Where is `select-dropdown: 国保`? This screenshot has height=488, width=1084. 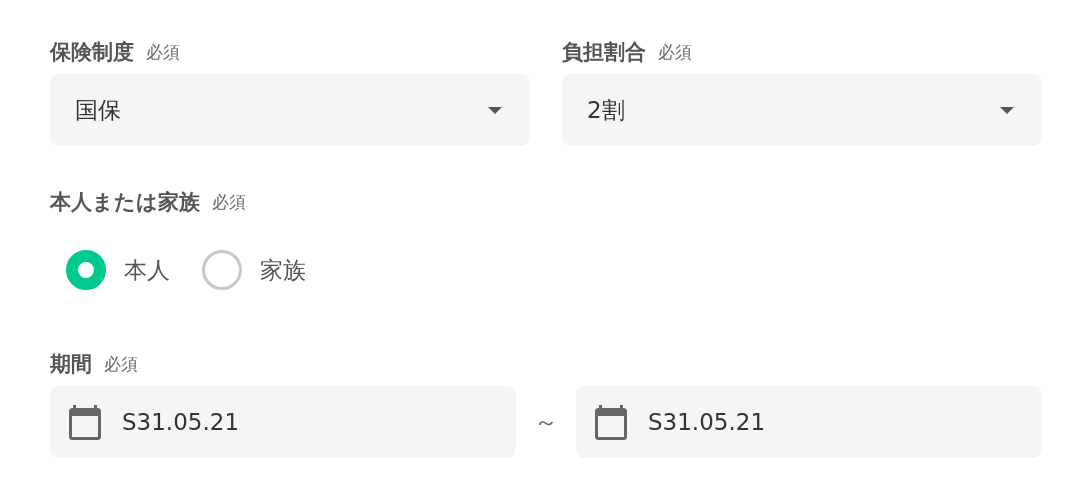
select-dropdown: 国保 is located at coordinates (290, 110).